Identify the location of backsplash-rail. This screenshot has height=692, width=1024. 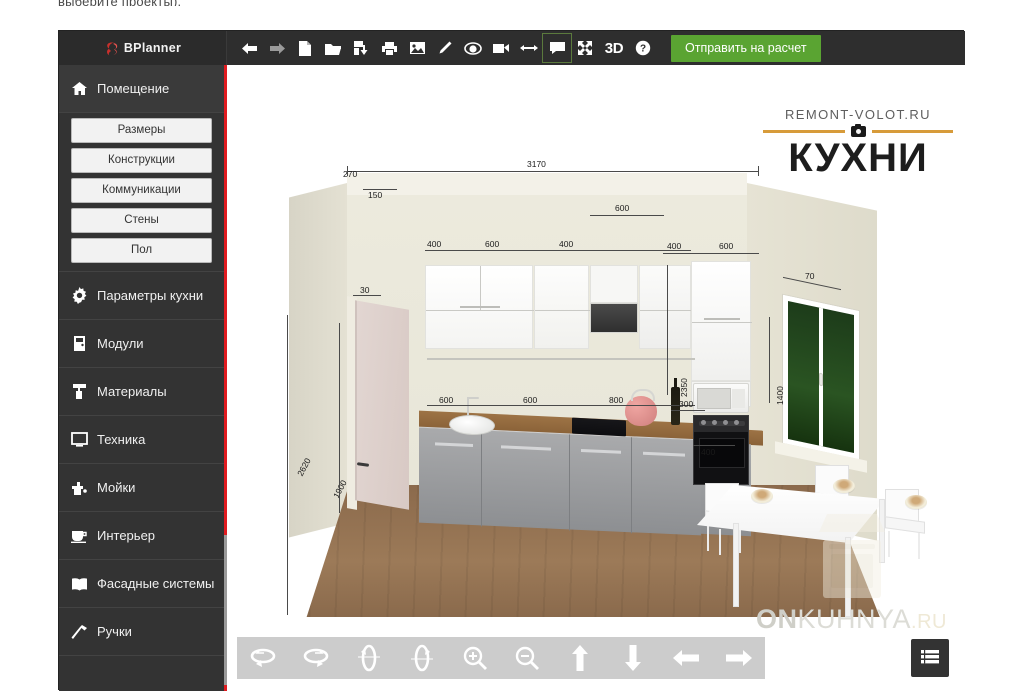
(561, 359).